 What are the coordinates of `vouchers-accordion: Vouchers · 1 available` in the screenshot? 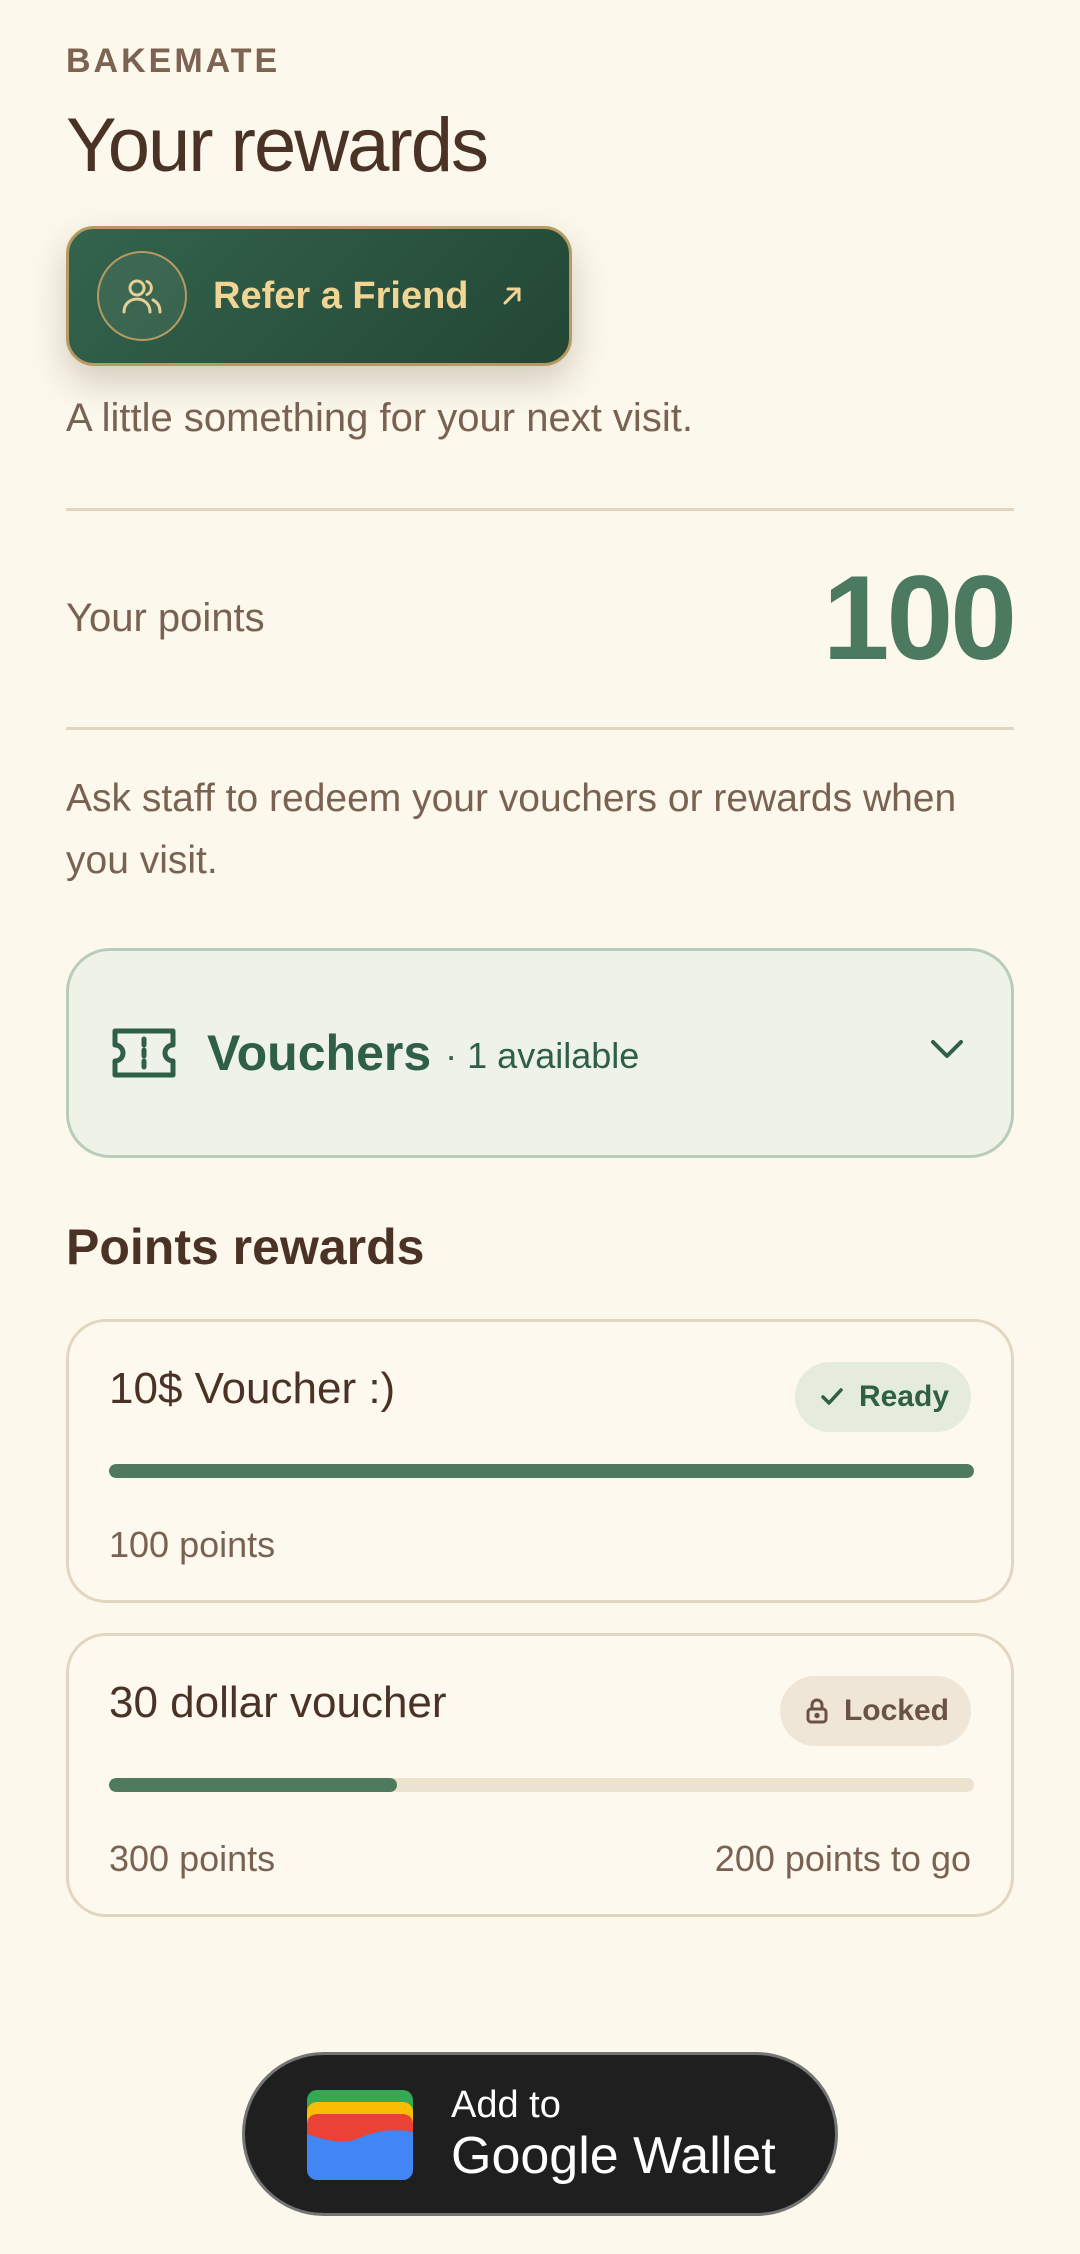 It's located at (540, 1053).